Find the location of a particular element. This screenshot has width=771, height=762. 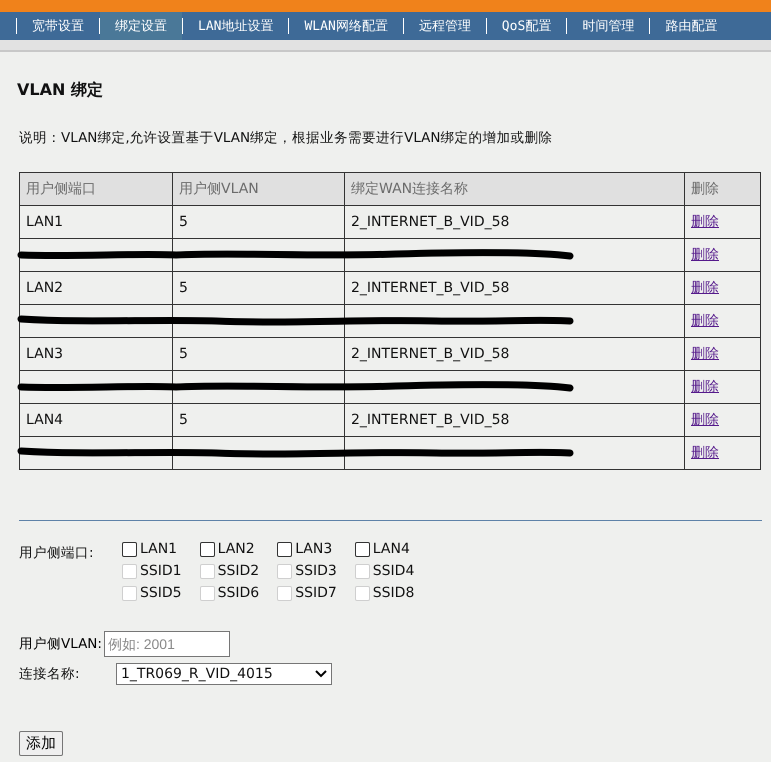

vlan-input: 例如: 2001 is located at coordinates (167, 644).